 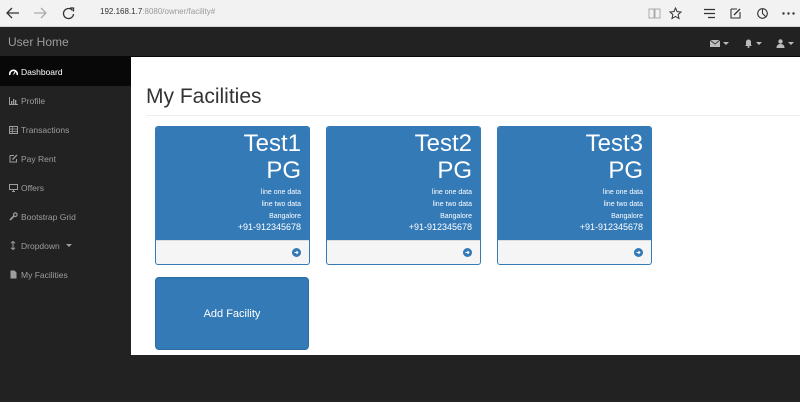 What do you see at coordinates (38, 42) in the screenshot?
I see `brand: User Home` at bounding box center [38, 42].